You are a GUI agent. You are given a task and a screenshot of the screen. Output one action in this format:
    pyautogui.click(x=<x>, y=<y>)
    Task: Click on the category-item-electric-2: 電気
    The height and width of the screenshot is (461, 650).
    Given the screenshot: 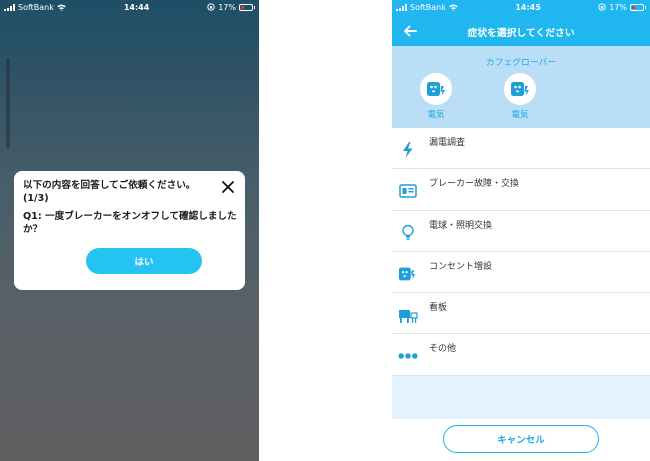 What is the action you would take?
    pyautogui.click(x=520, y=96)
    